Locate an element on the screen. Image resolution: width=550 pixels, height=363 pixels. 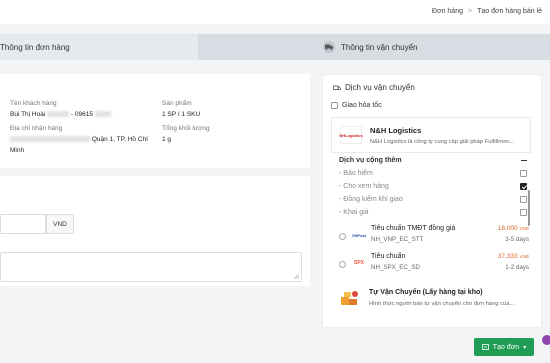
weight-value: 1 g is located at coordinates (167, 139).